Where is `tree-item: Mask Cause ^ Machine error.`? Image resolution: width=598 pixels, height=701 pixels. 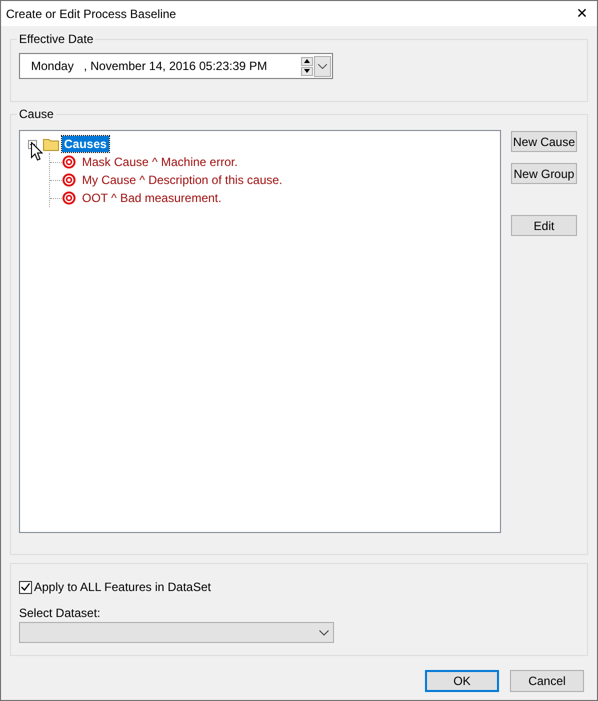
tree-item: Mask Cause ^ Machine error. is located at coordinates (160, 162).